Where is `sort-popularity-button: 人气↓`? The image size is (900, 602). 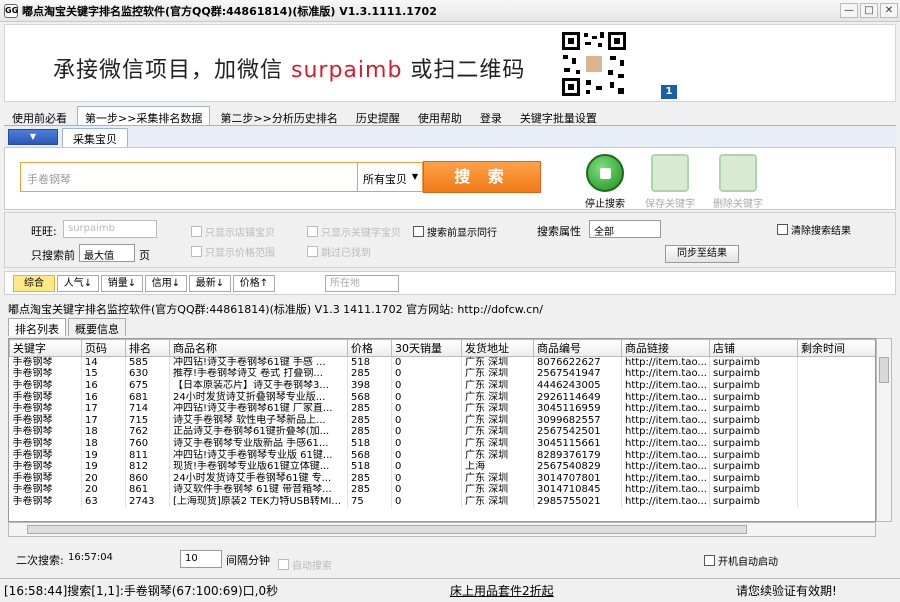
sort-popularity-button: 人气↓ is located at coordinates (78, 283).